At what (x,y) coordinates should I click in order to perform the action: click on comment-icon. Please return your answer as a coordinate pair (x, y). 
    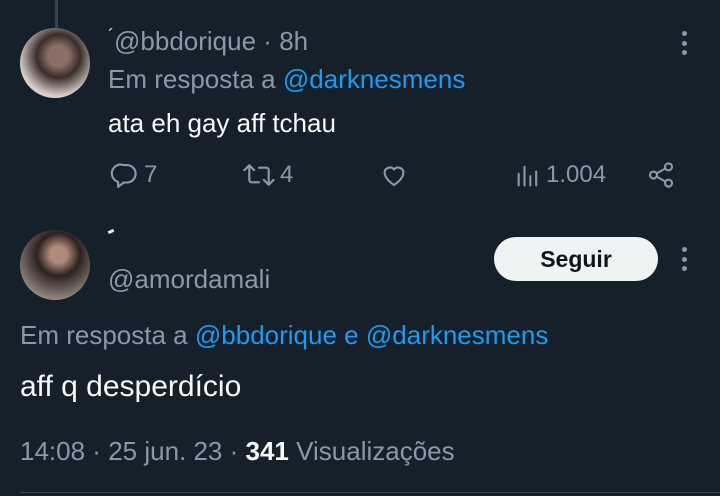
    Looking at the image, I should click on (123, 175).